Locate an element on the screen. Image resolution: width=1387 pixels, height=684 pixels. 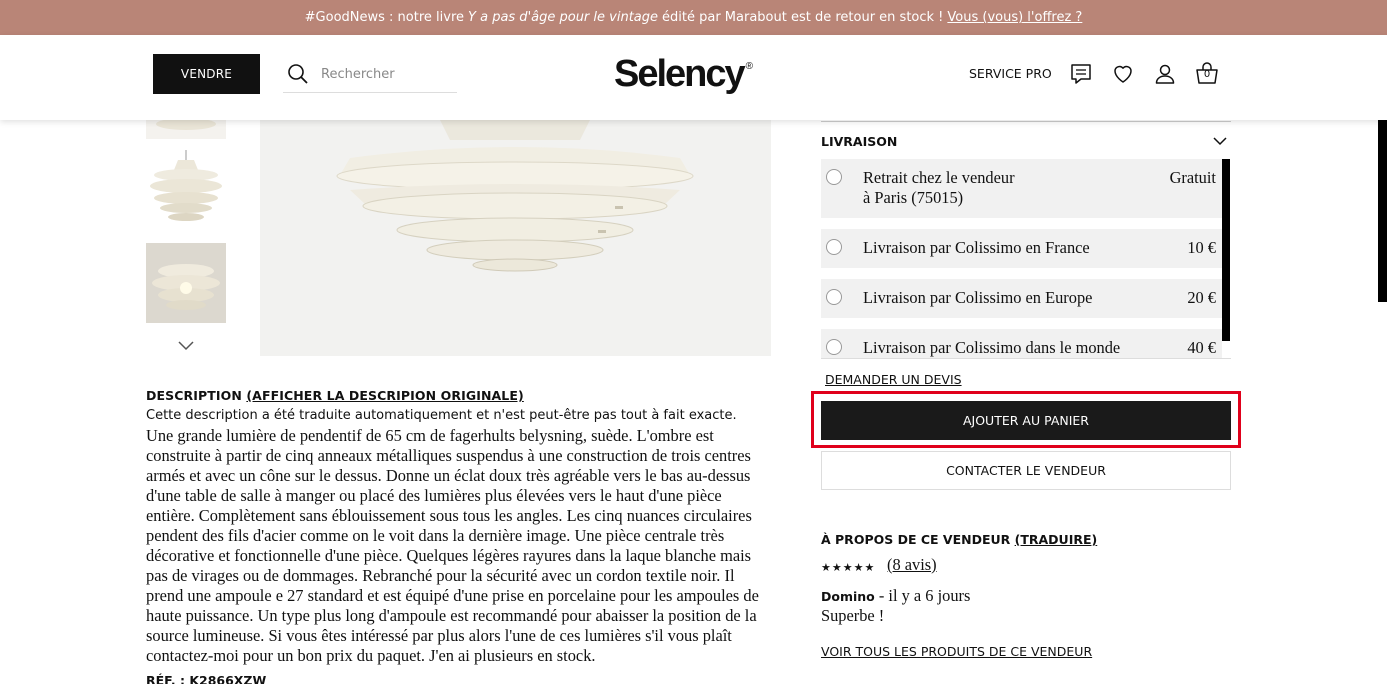
delivery-option-label-line1: Retrait chez le vendeur is located at coordinates (939, 177).